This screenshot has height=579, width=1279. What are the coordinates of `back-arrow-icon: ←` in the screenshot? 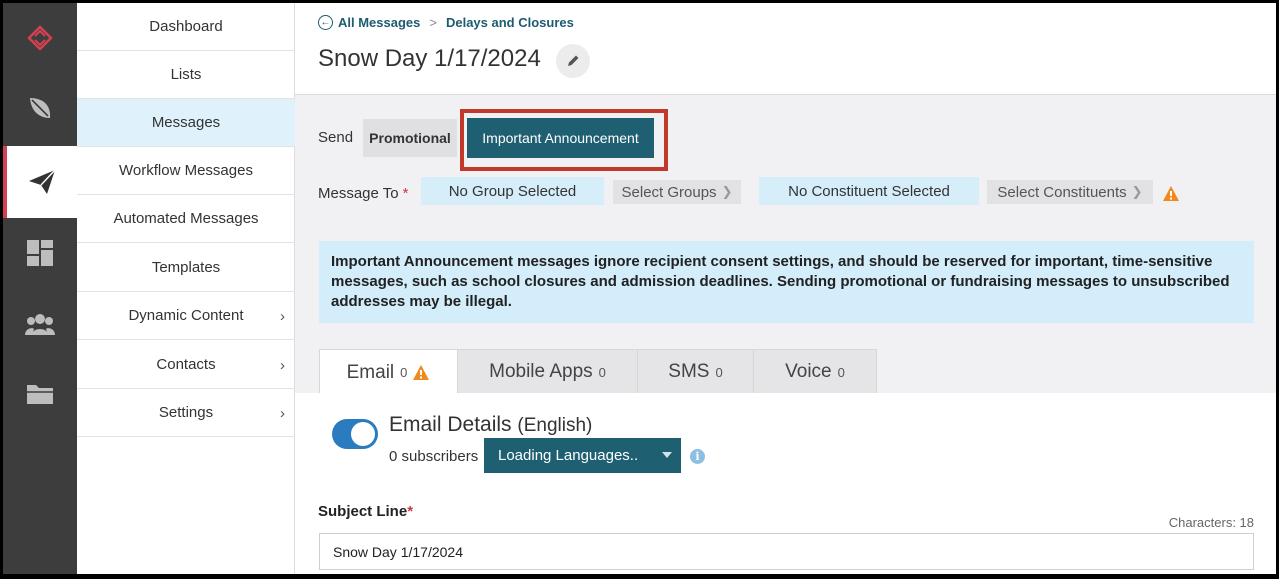 It's located at (325, 22).